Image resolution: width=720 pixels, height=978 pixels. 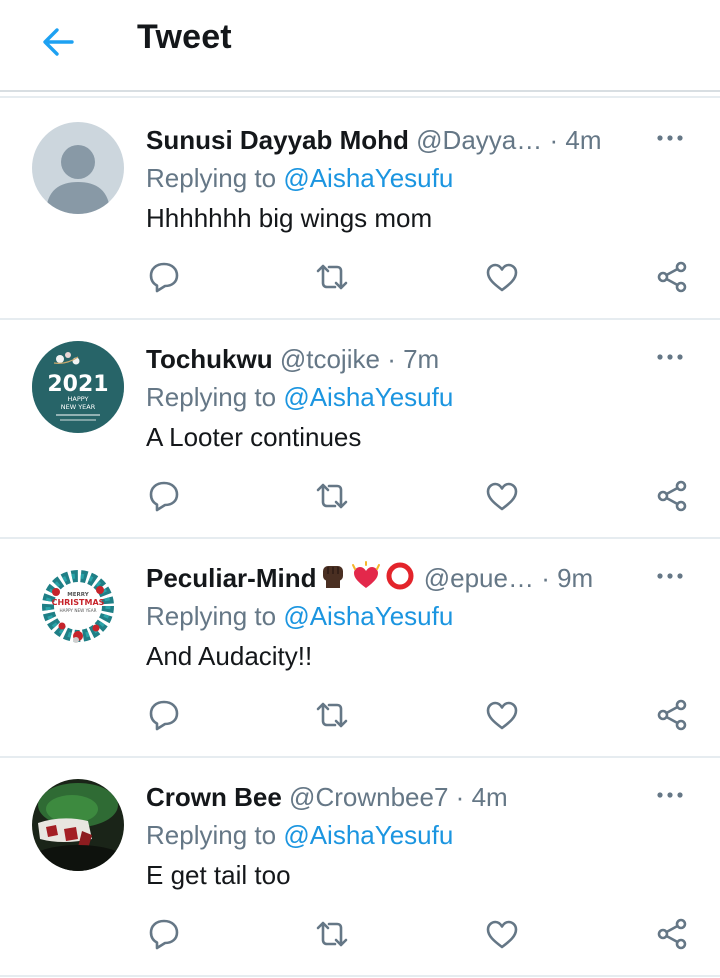 What do you see at coordinates (333, 578) in the screenshot?
I see `raised-fist-icon` at bounding box center [333, 578].